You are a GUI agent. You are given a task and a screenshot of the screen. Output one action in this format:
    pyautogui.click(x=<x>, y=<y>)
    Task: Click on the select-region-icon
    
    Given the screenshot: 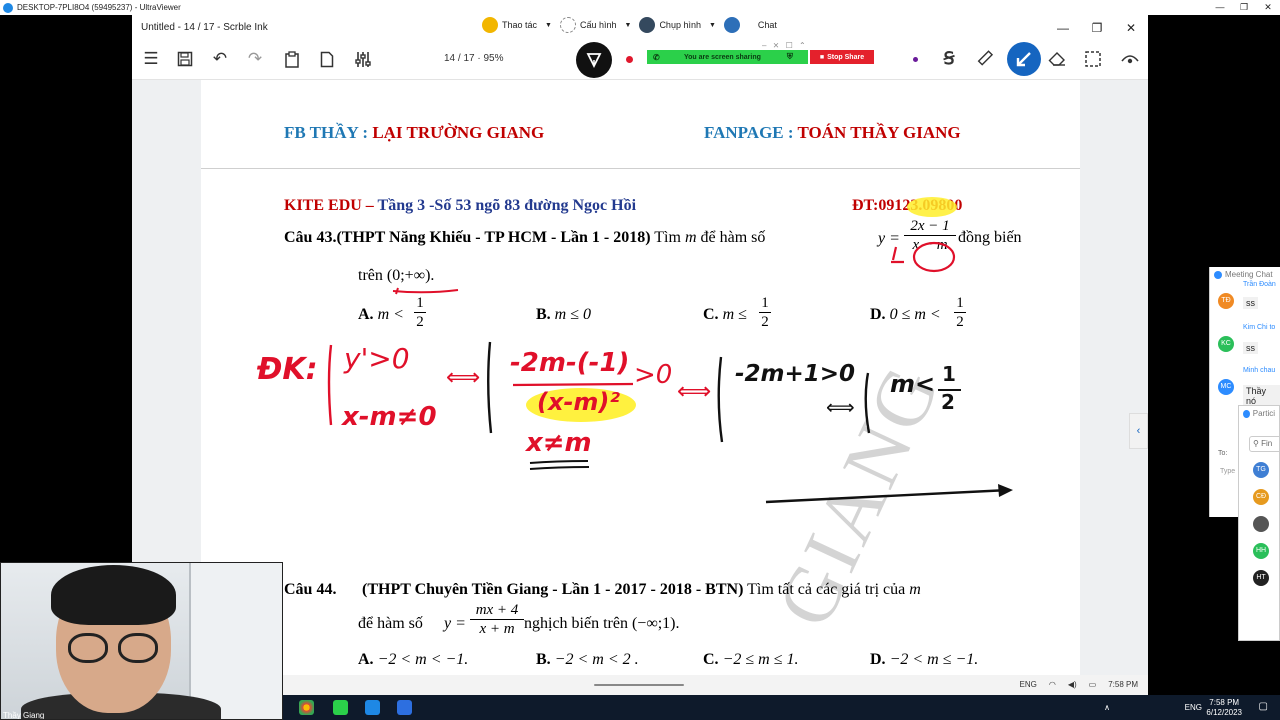 What is the action you would take?
    pyautogui.click(x=1093, y=59)
    